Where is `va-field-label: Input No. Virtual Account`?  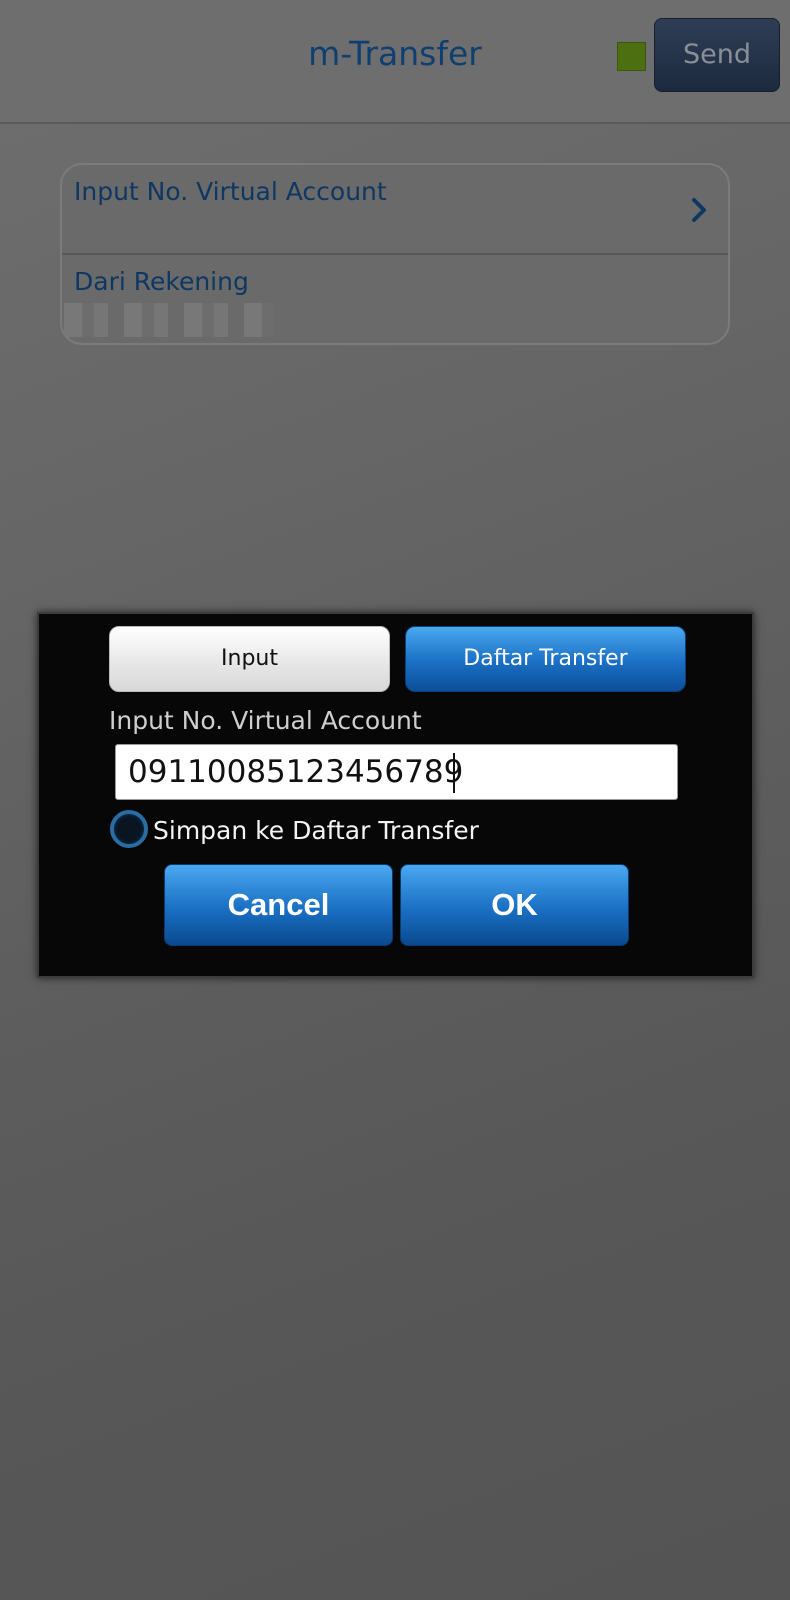
va-field-label: Input No. Virtual Account is located at coordinates (265, 720).